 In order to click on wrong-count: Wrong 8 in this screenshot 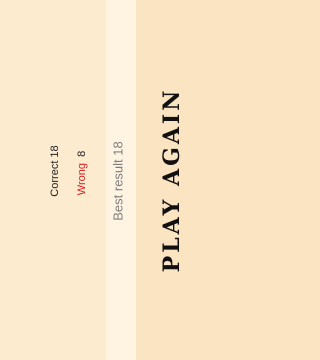, I will do `click(82, 173)`.